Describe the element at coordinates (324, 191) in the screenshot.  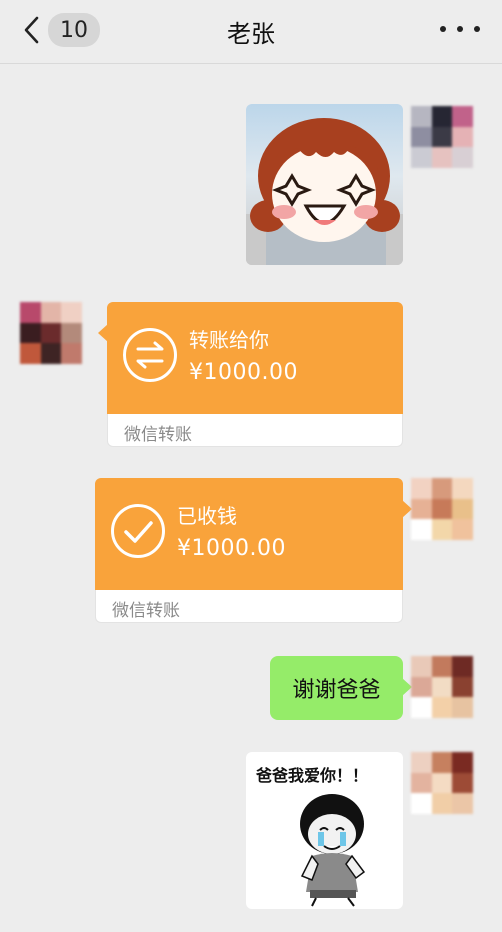
I see `cartoon-girl-sticker` at that location.